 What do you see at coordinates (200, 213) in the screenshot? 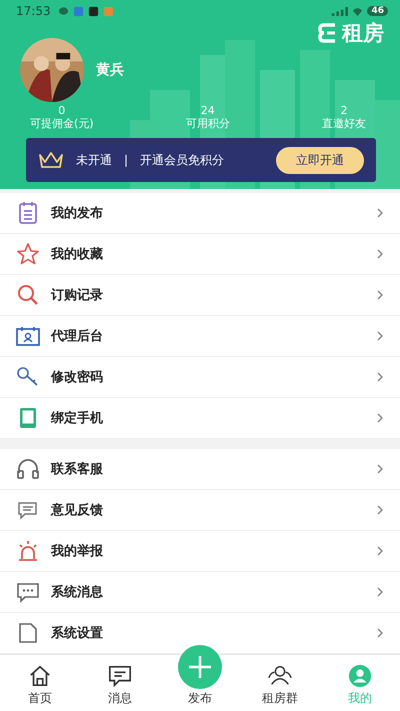
I see `menu-item: 我的发布` at bounding box center [200, 213].